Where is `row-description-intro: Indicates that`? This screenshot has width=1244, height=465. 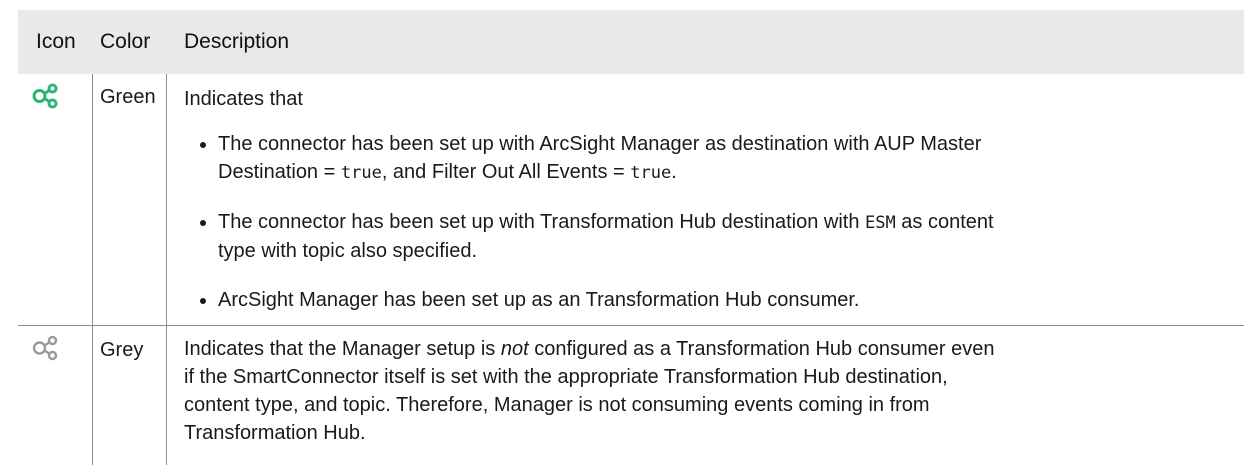 row-description-intro: Indicates that is located at coordinates (243, 99).